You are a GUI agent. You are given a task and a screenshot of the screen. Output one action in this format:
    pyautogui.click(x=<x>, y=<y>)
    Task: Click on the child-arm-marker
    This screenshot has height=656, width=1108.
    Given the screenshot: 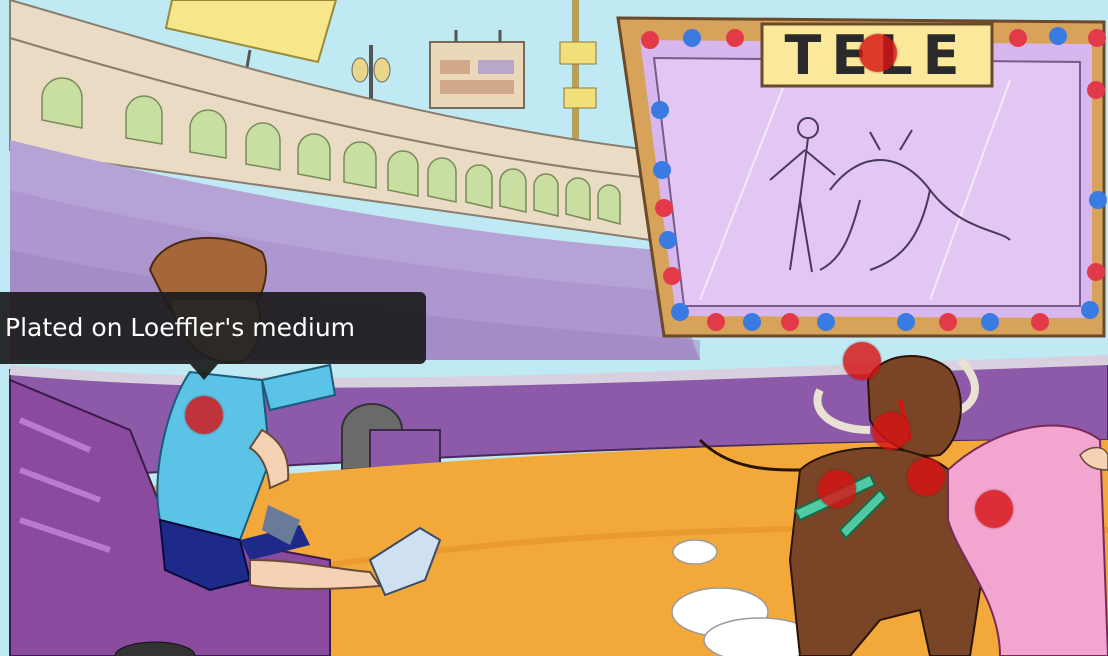 What is the action you would take?
    pyautogui.click(x=204, y=415)
    